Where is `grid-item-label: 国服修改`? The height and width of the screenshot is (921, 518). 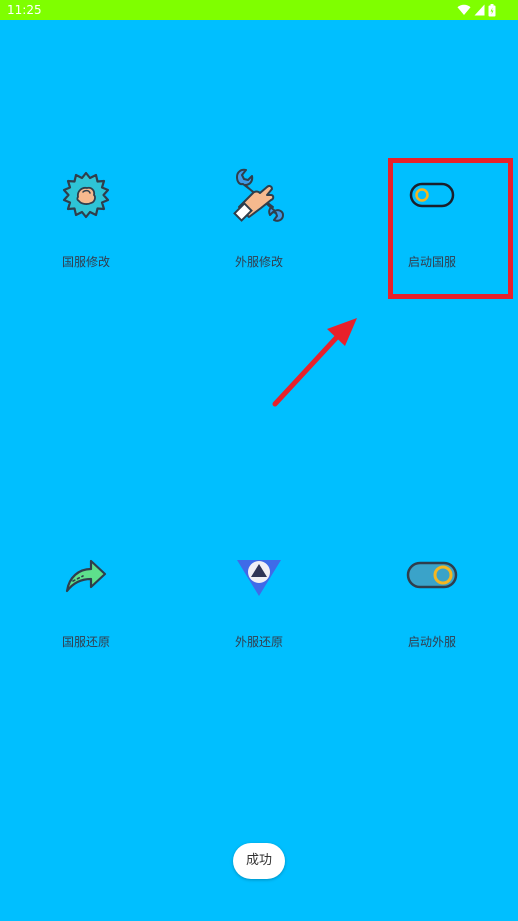
grid-item-label: 国服修改 is located at coordinates (85, 262).